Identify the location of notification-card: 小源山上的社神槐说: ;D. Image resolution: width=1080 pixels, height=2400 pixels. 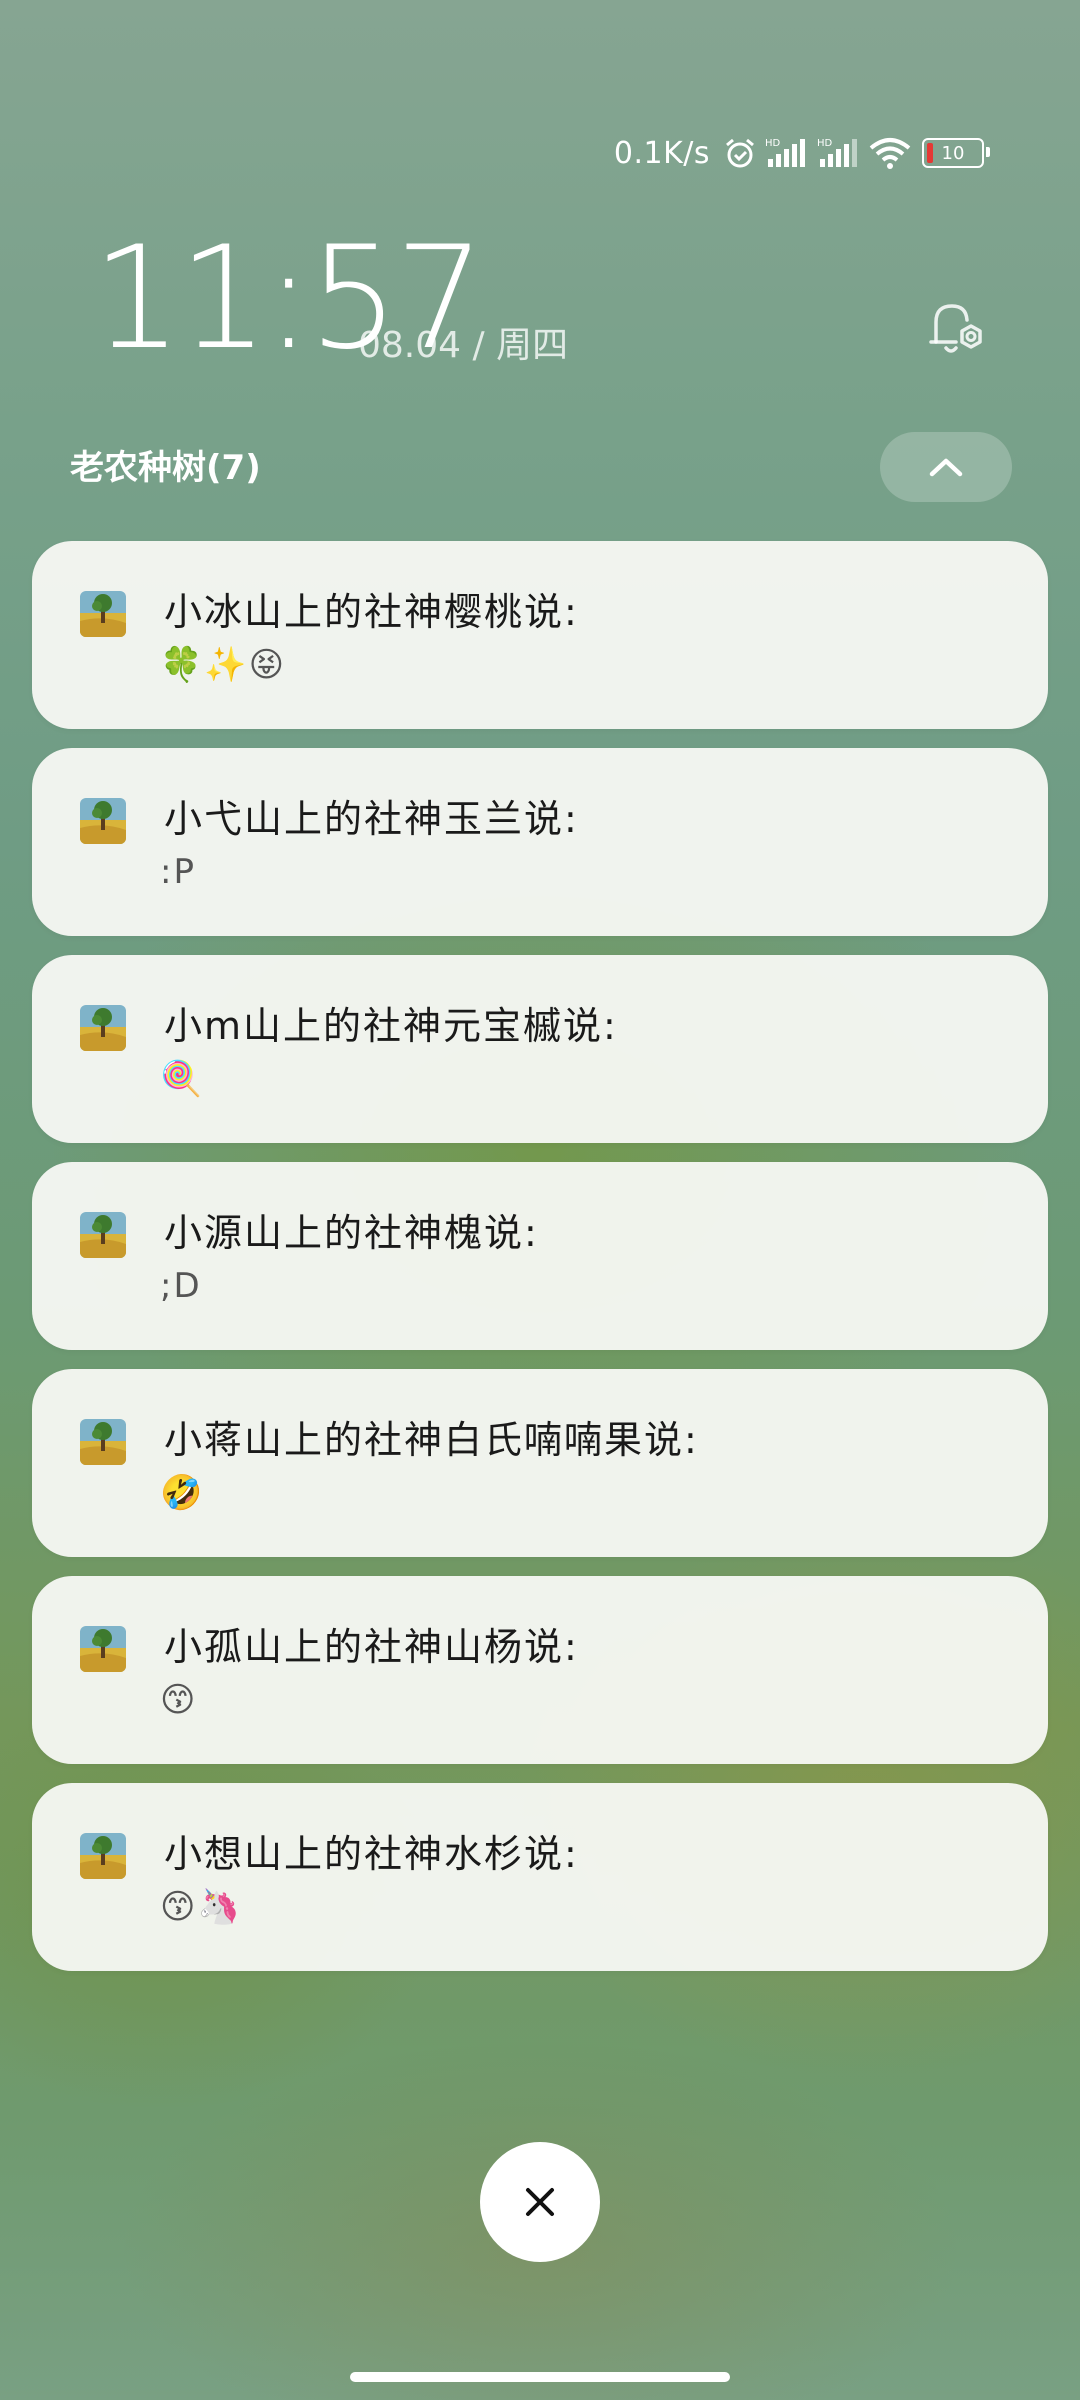
(540, 1256).